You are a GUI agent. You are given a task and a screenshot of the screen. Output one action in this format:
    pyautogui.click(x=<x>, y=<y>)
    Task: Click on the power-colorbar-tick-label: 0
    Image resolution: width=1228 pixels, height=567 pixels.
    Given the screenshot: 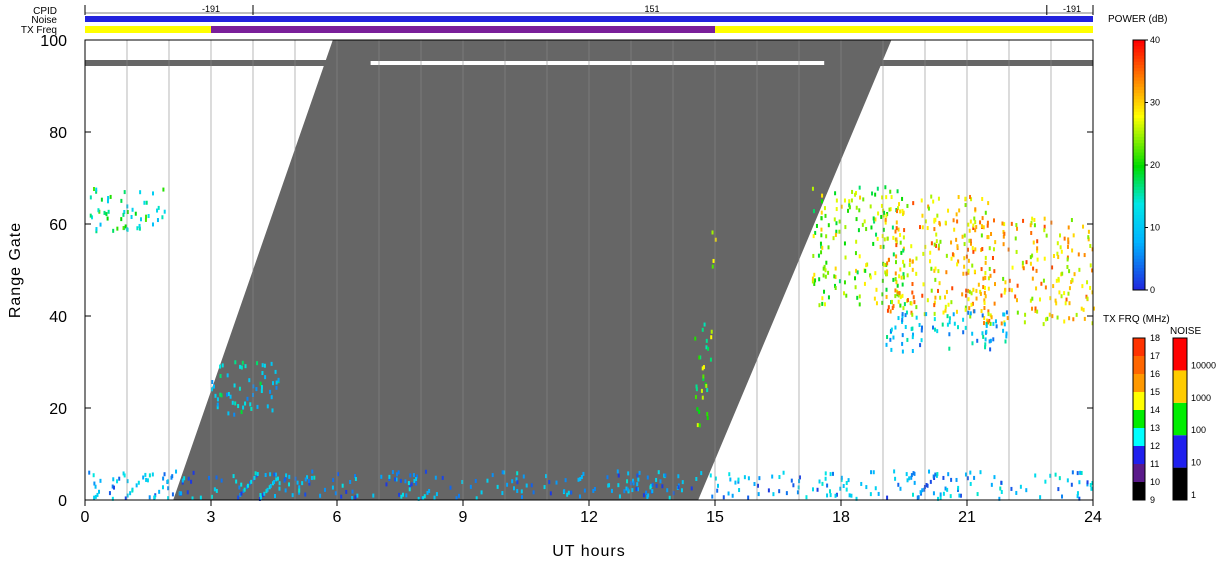 What is the action you would take?
    pyautogui.click(x=1152, y=290)
    